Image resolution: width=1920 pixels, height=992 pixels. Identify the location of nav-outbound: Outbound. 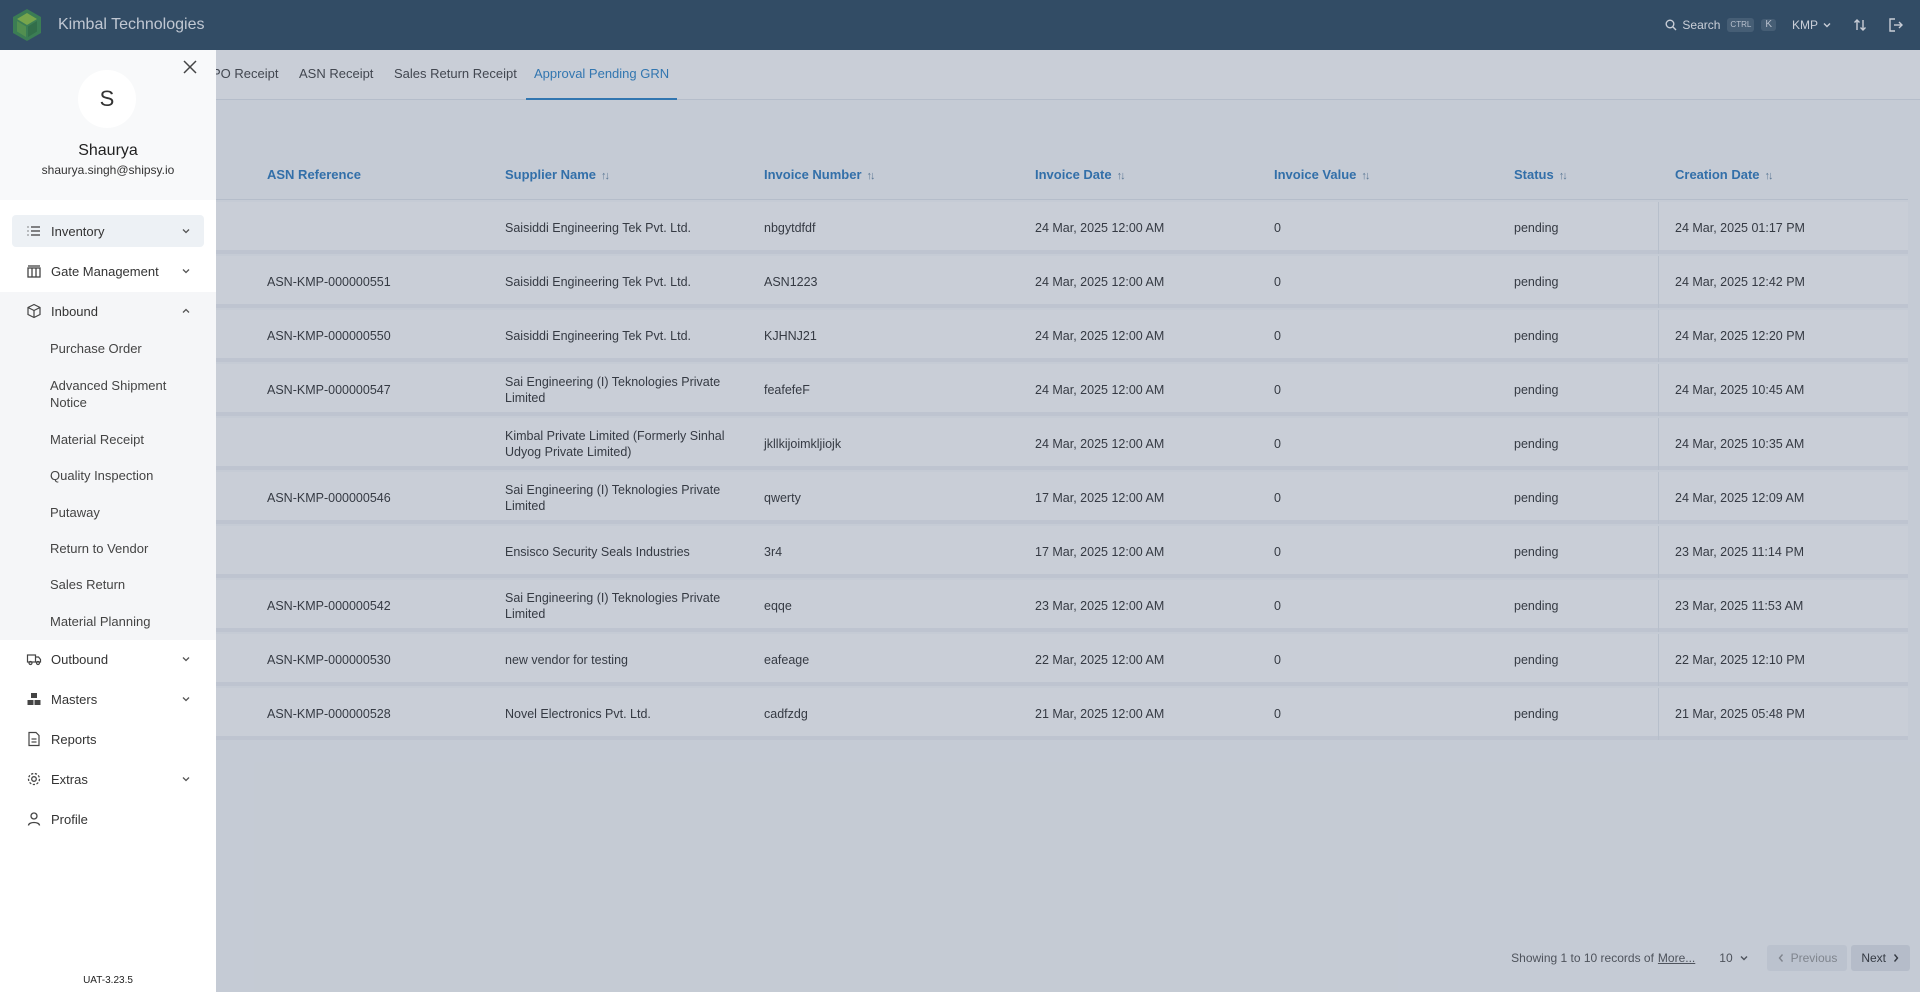
(108, 659).